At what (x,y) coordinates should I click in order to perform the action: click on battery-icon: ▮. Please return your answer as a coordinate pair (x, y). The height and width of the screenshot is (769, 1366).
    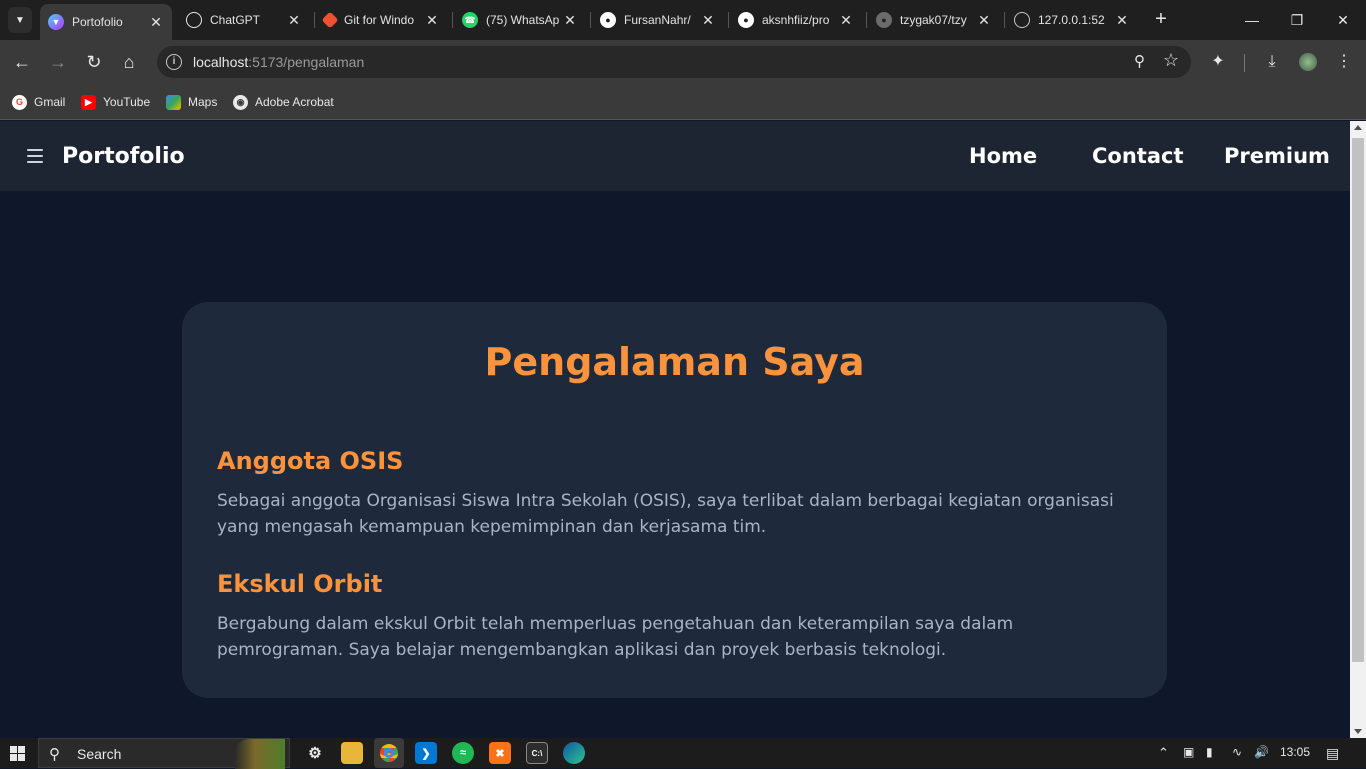
    Looking at the image, I should click on (1209, 752).